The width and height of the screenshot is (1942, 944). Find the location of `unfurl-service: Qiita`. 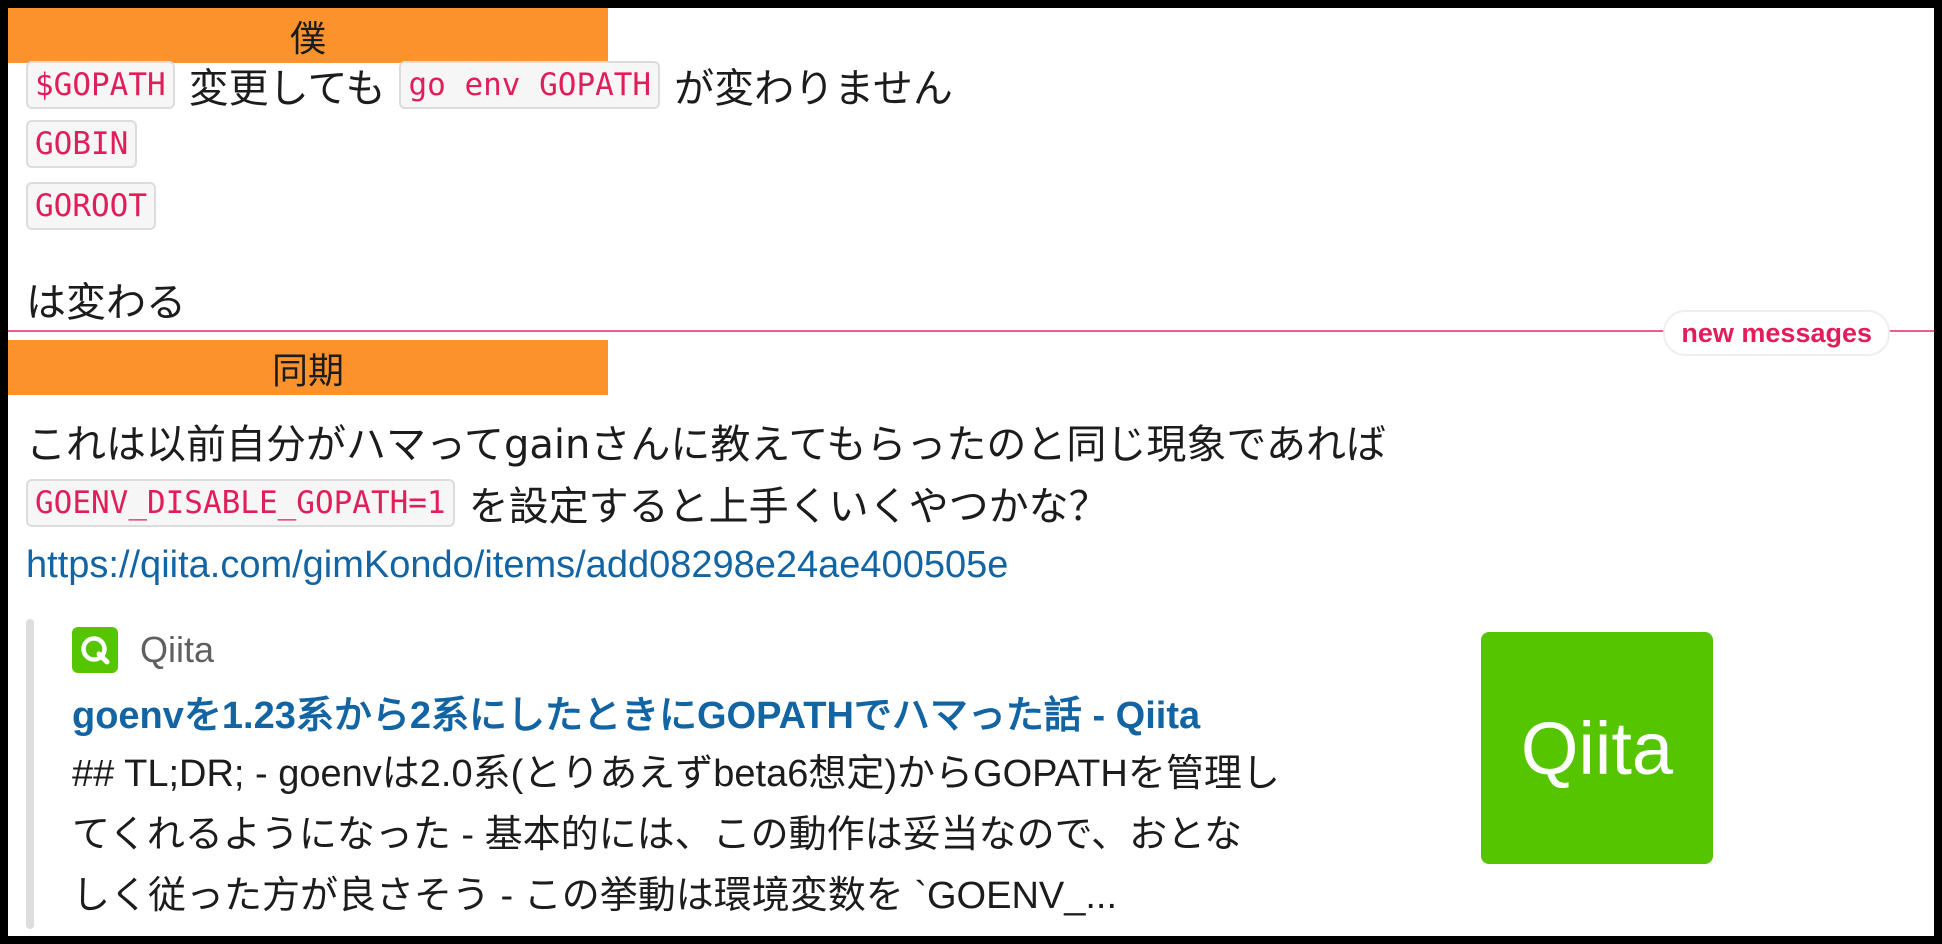

unfurl-service: Qiita is located at coordinates (143, 650).